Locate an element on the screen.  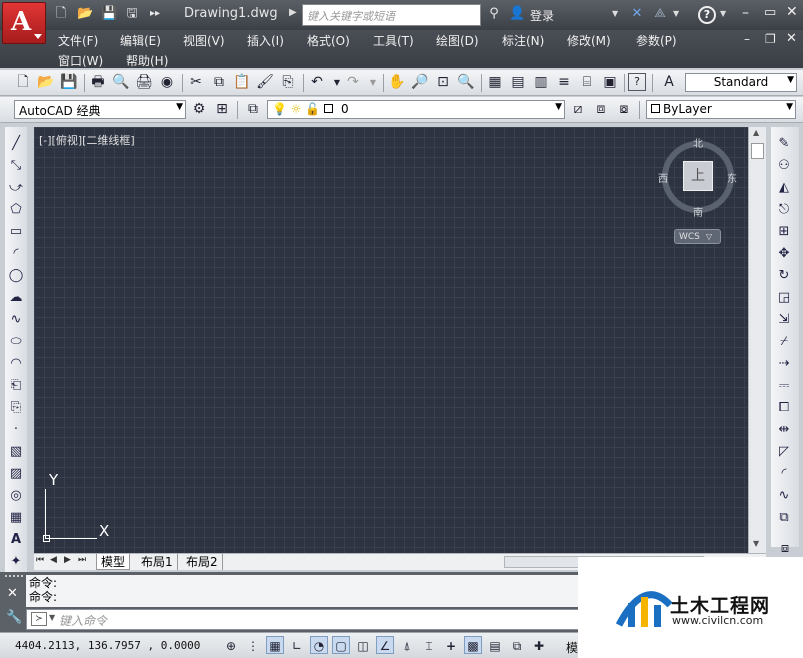
tab-next-icon: ▶ is located at coordinates (67, 560).